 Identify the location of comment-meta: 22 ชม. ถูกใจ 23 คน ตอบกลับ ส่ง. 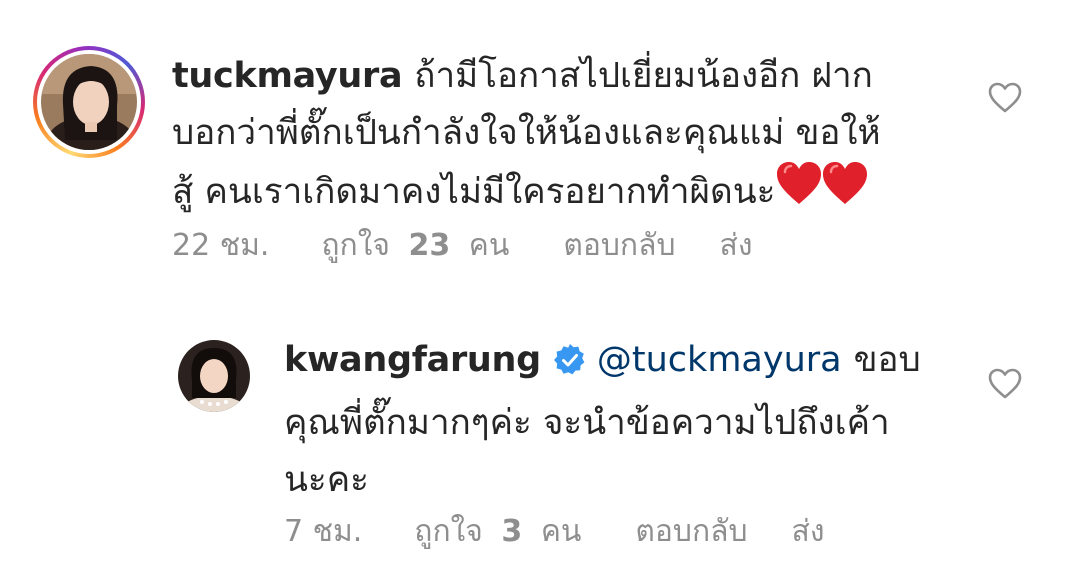
(462, 246).